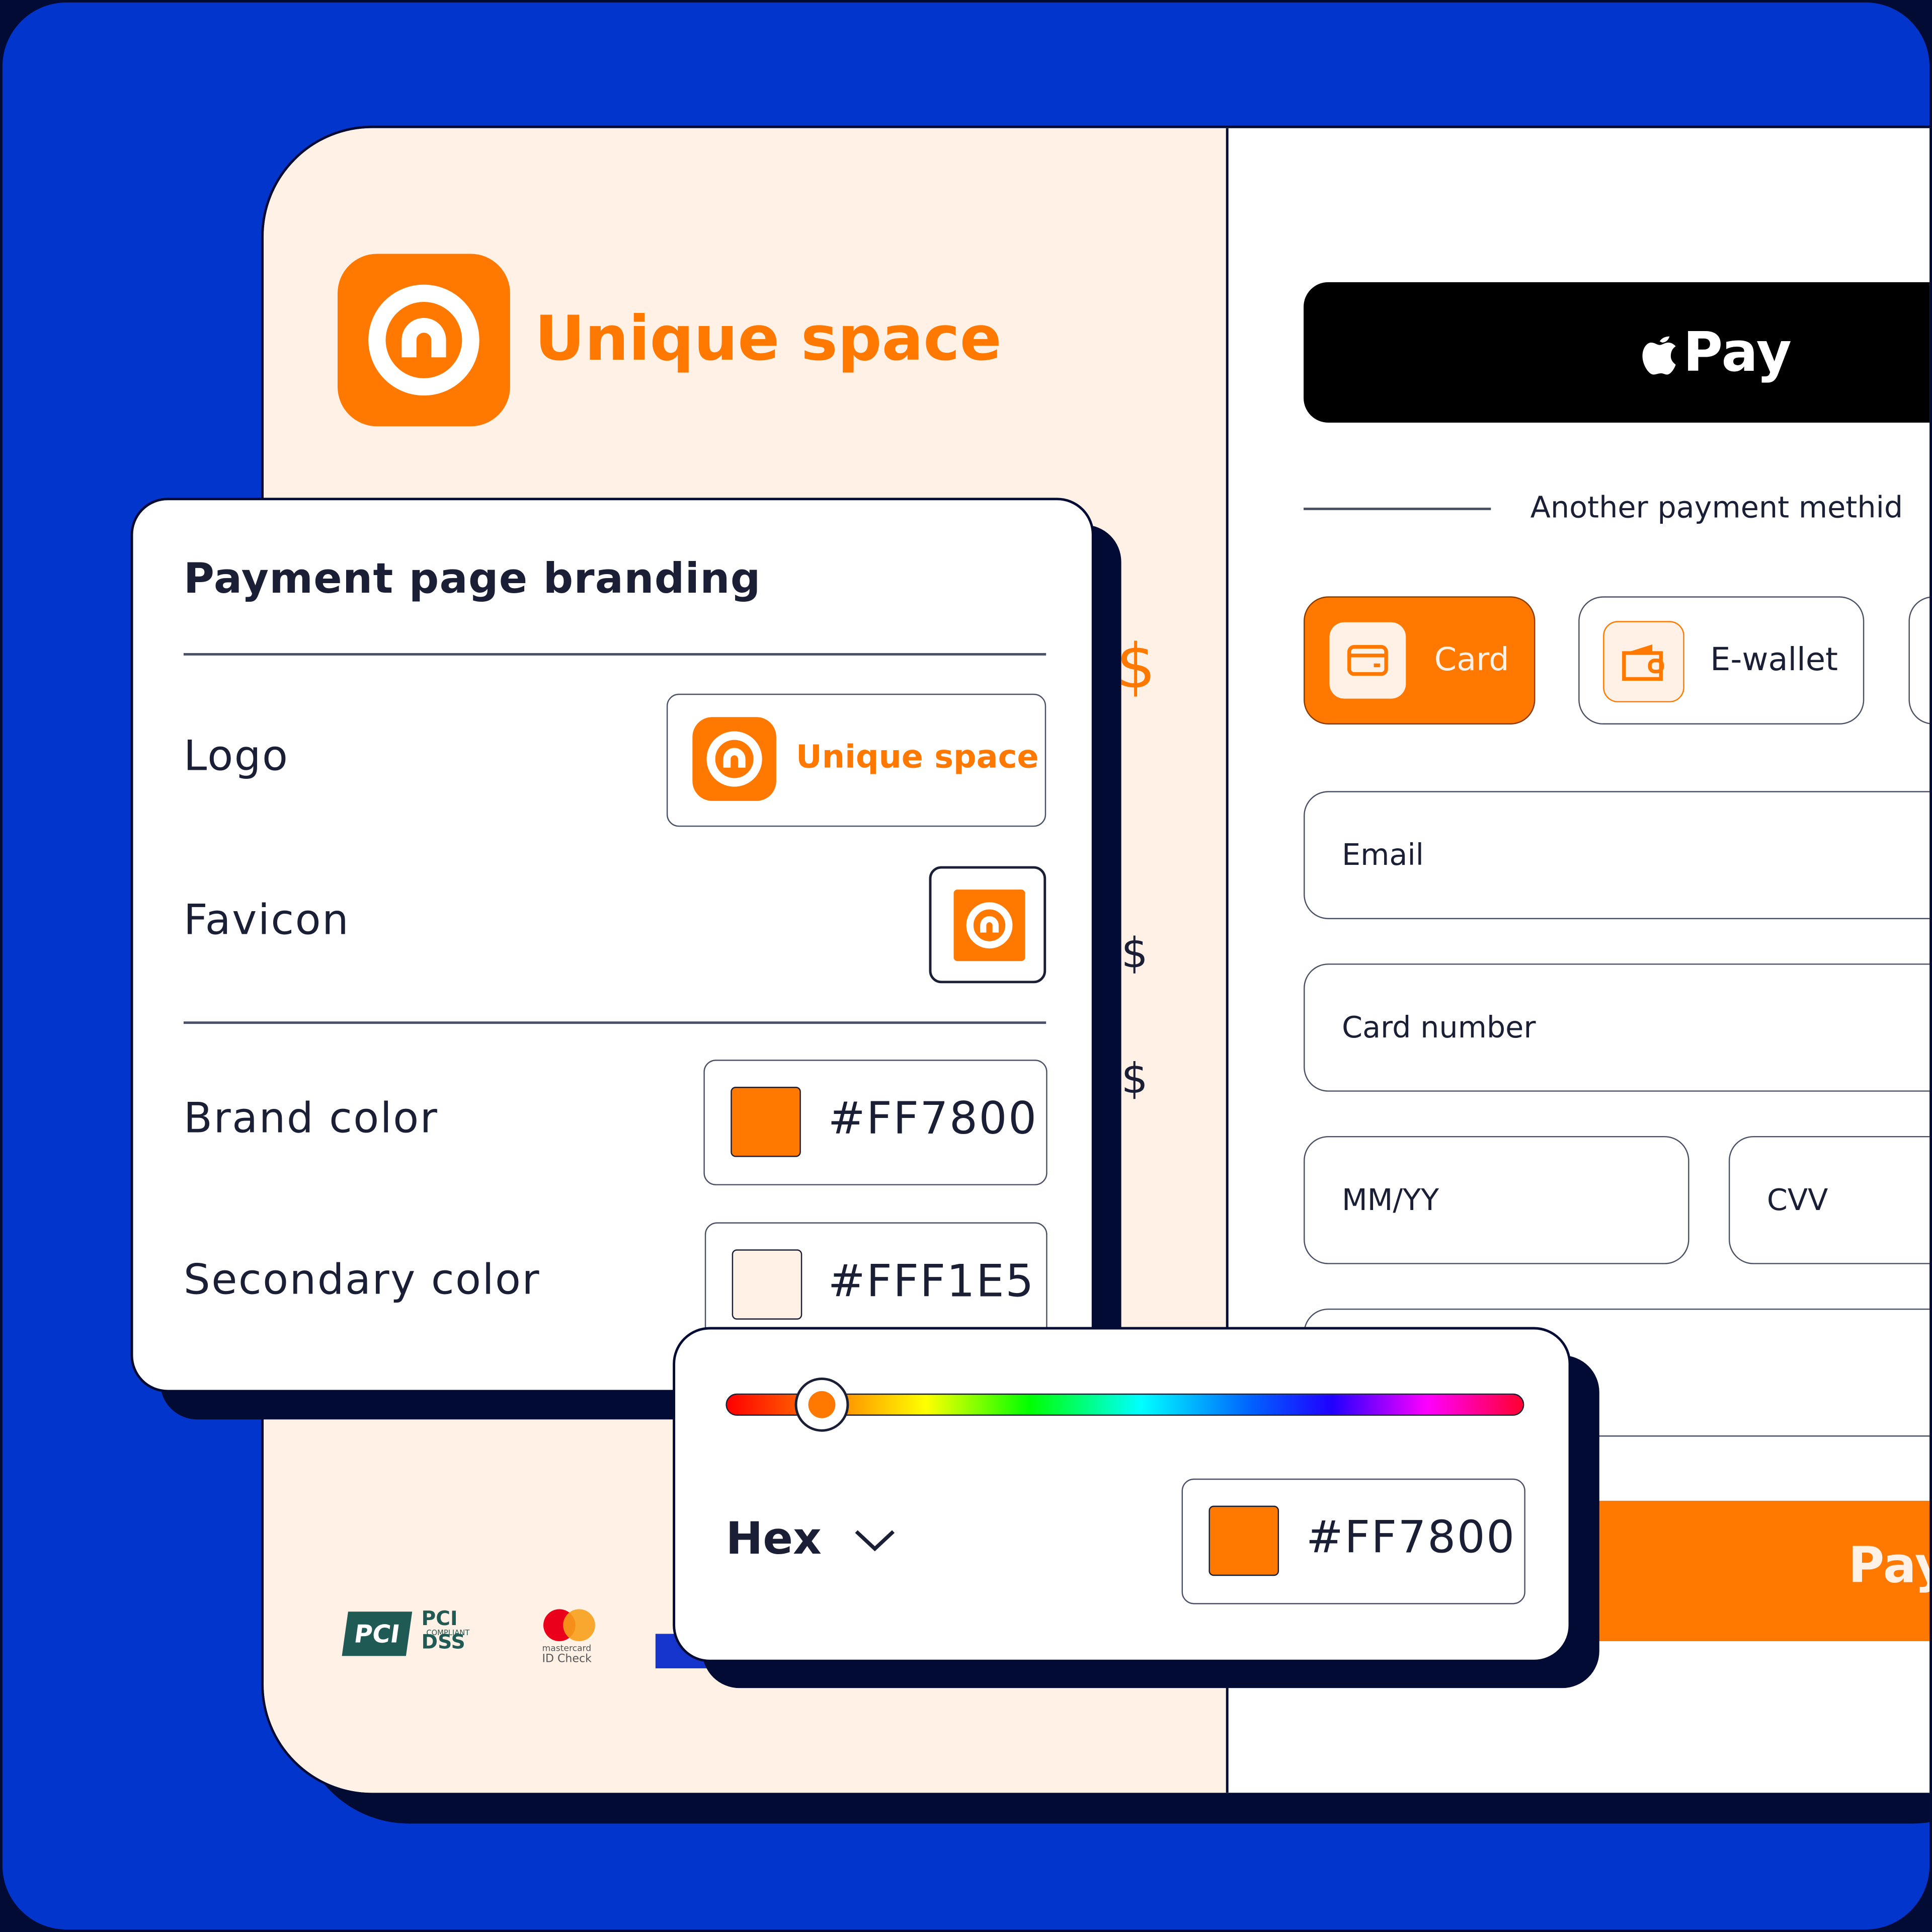  Describe the element at coordinates (236, 756) in the screenshot. I see `logo-label: Logo` at that location.